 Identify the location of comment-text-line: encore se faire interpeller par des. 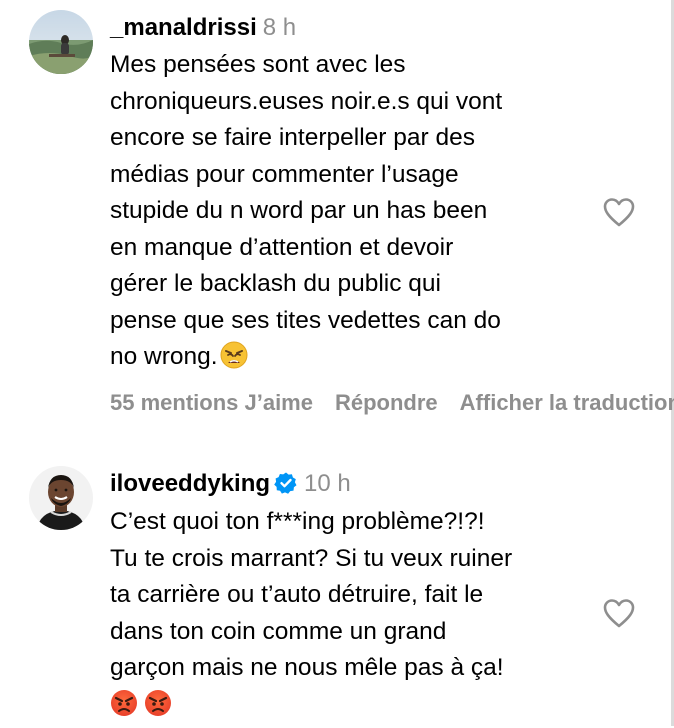
(355, 138).